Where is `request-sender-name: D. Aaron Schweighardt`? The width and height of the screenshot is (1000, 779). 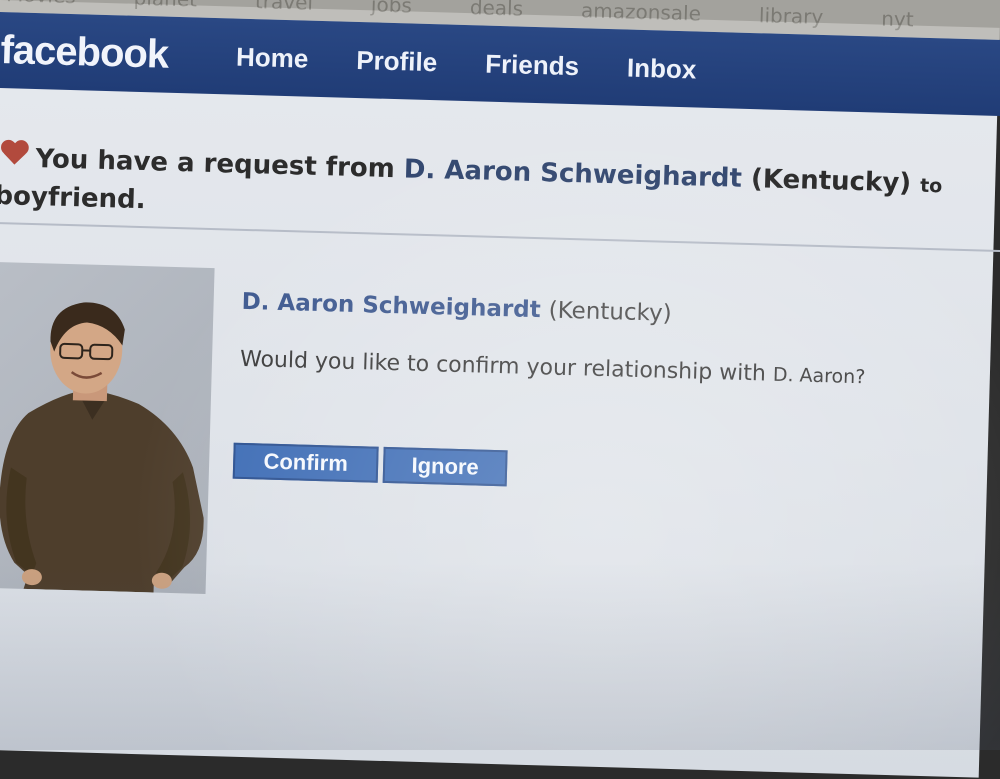
request-sender-name: D. Aaron Schweighardt is located at coordinates (572, 173).